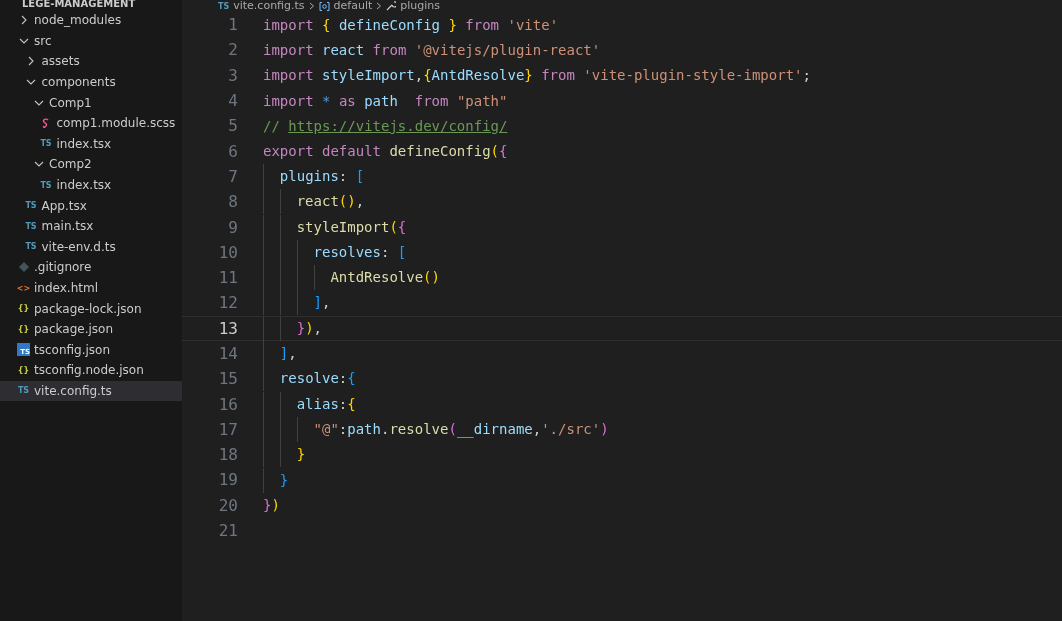 This screenshot has width=1062, height=621. What do you see at coordinates (91, 329) in the screenshot?
I see `file-item: {} package.json` at bounding box center [91, 329].